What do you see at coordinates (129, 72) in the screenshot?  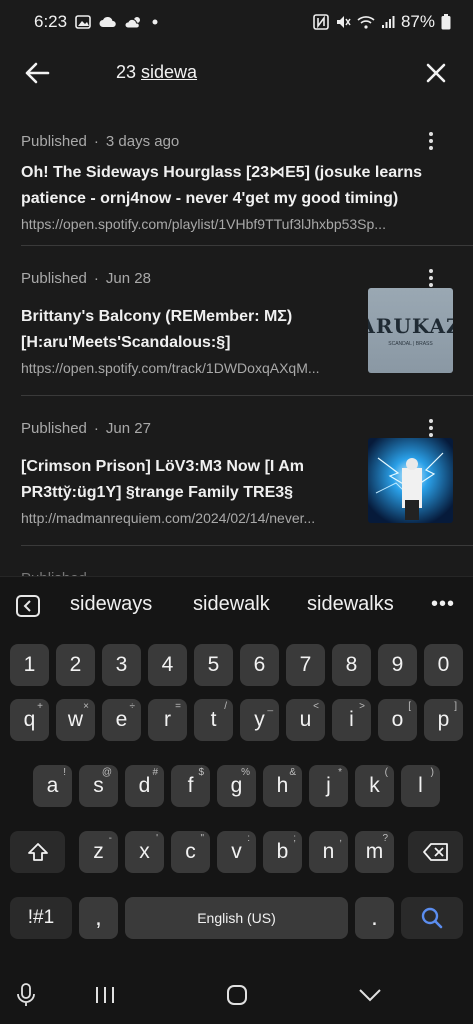 I see `query-prefix: 23` at bounding box center [129, 72].